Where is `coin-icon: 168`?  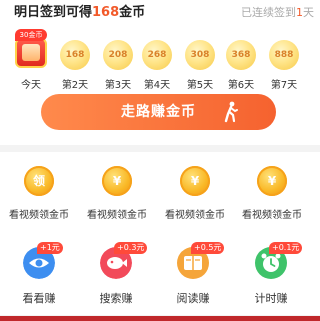
coin-icon: 168 is located at coordinates (75, 55).